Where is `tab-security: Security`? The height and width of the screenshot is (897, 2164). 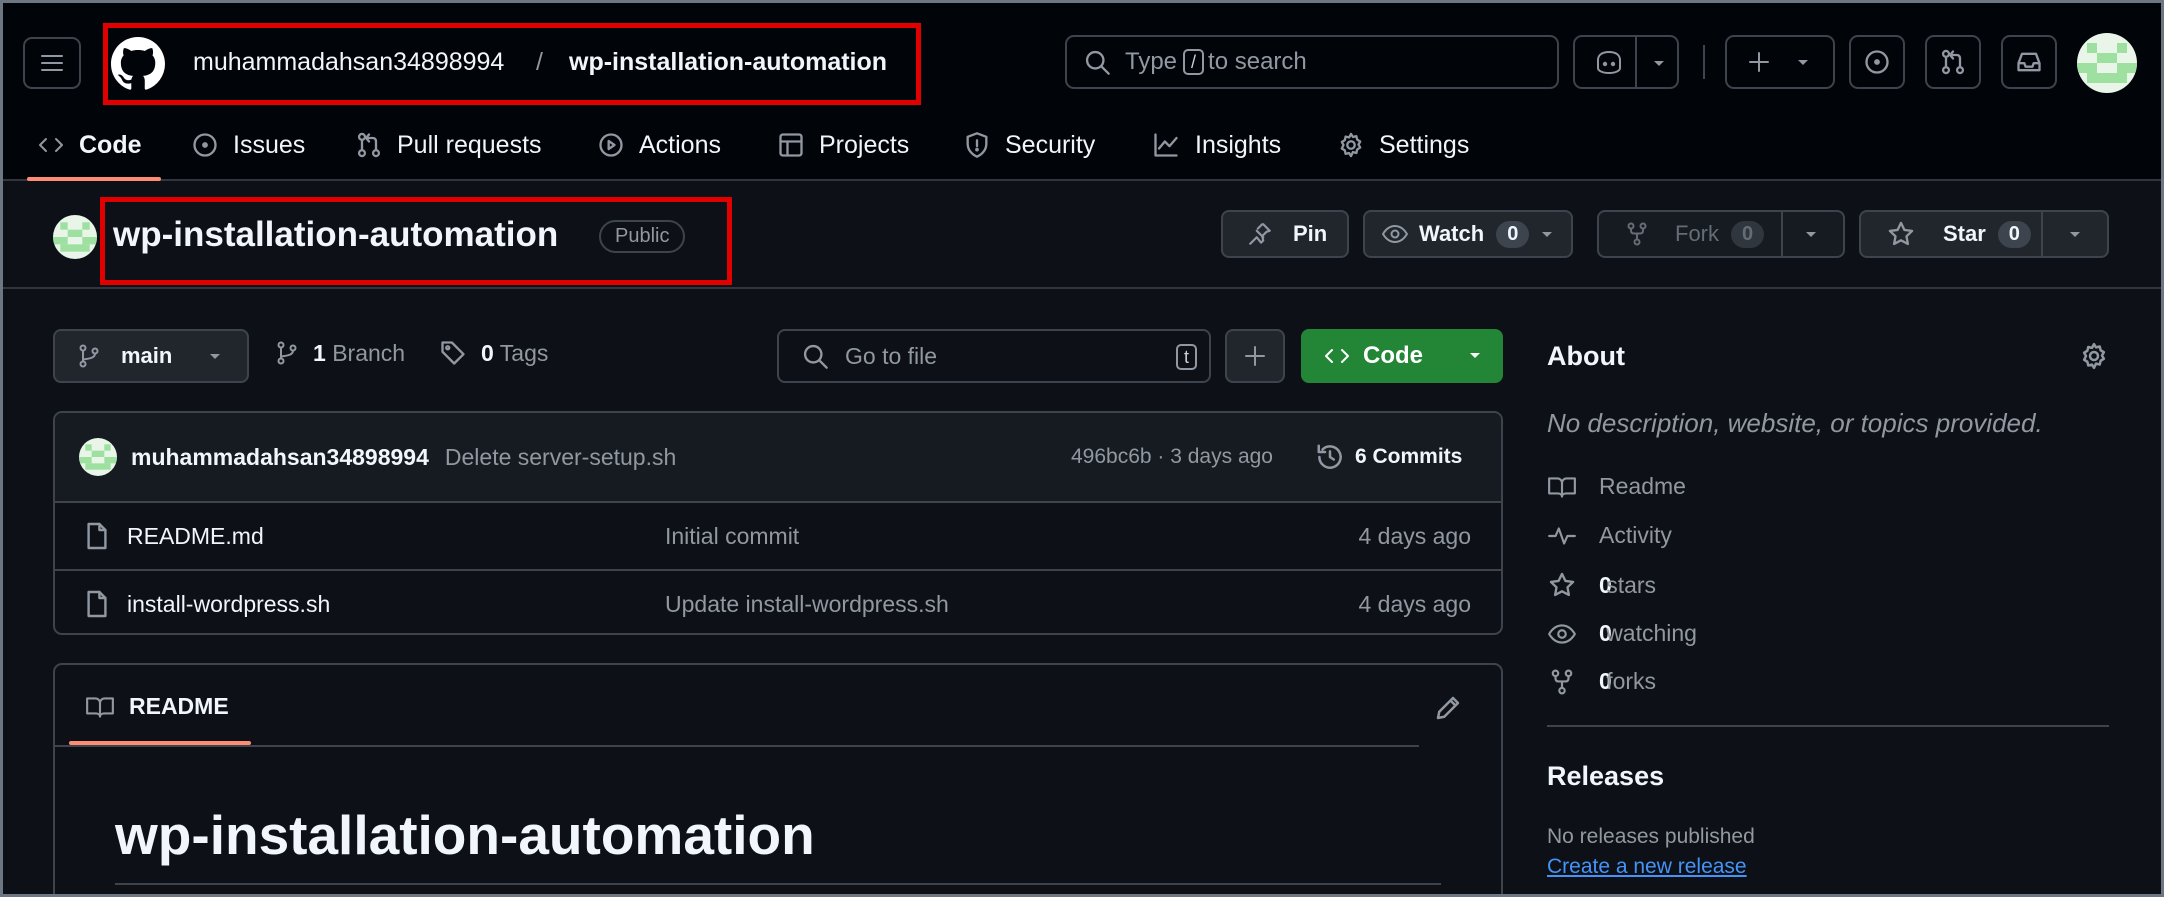 tab-security: Security is located at coordinates (1029, 145).